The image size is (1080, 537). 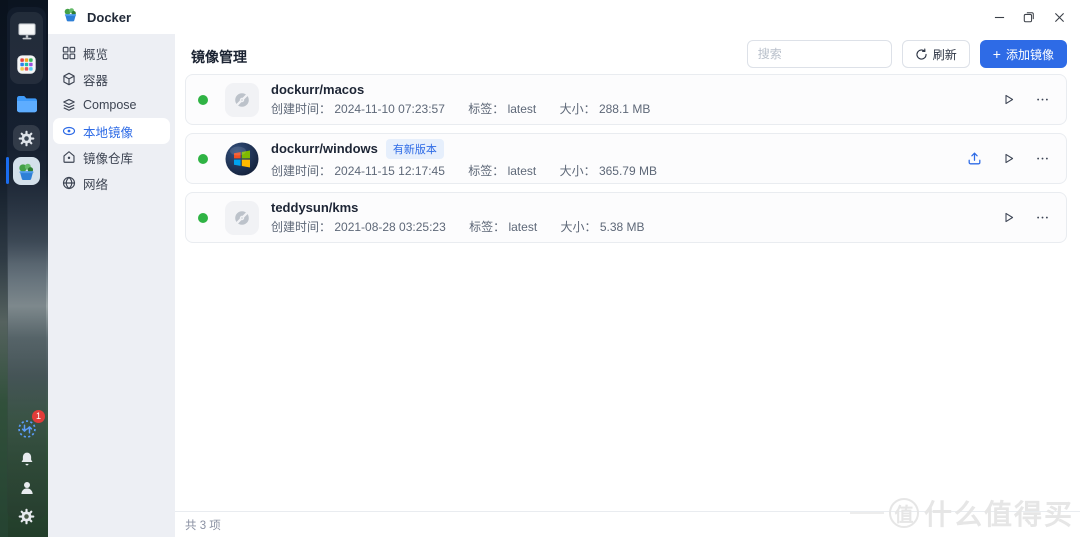 I want to click on notifications-icon, so click(x=26, y=459).